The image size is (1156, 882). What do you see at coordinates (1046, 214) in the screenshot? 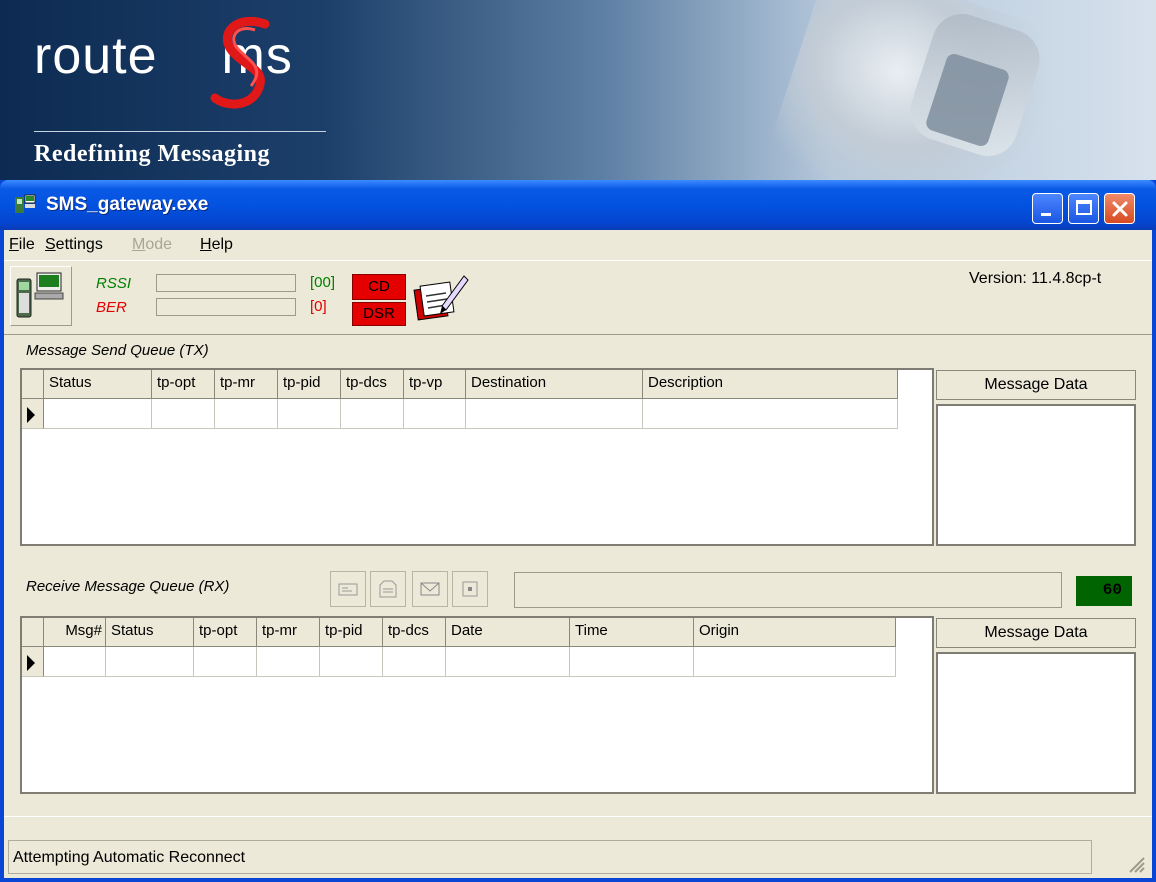
I see `minimize-icon` at bounding box center [1046, 214].